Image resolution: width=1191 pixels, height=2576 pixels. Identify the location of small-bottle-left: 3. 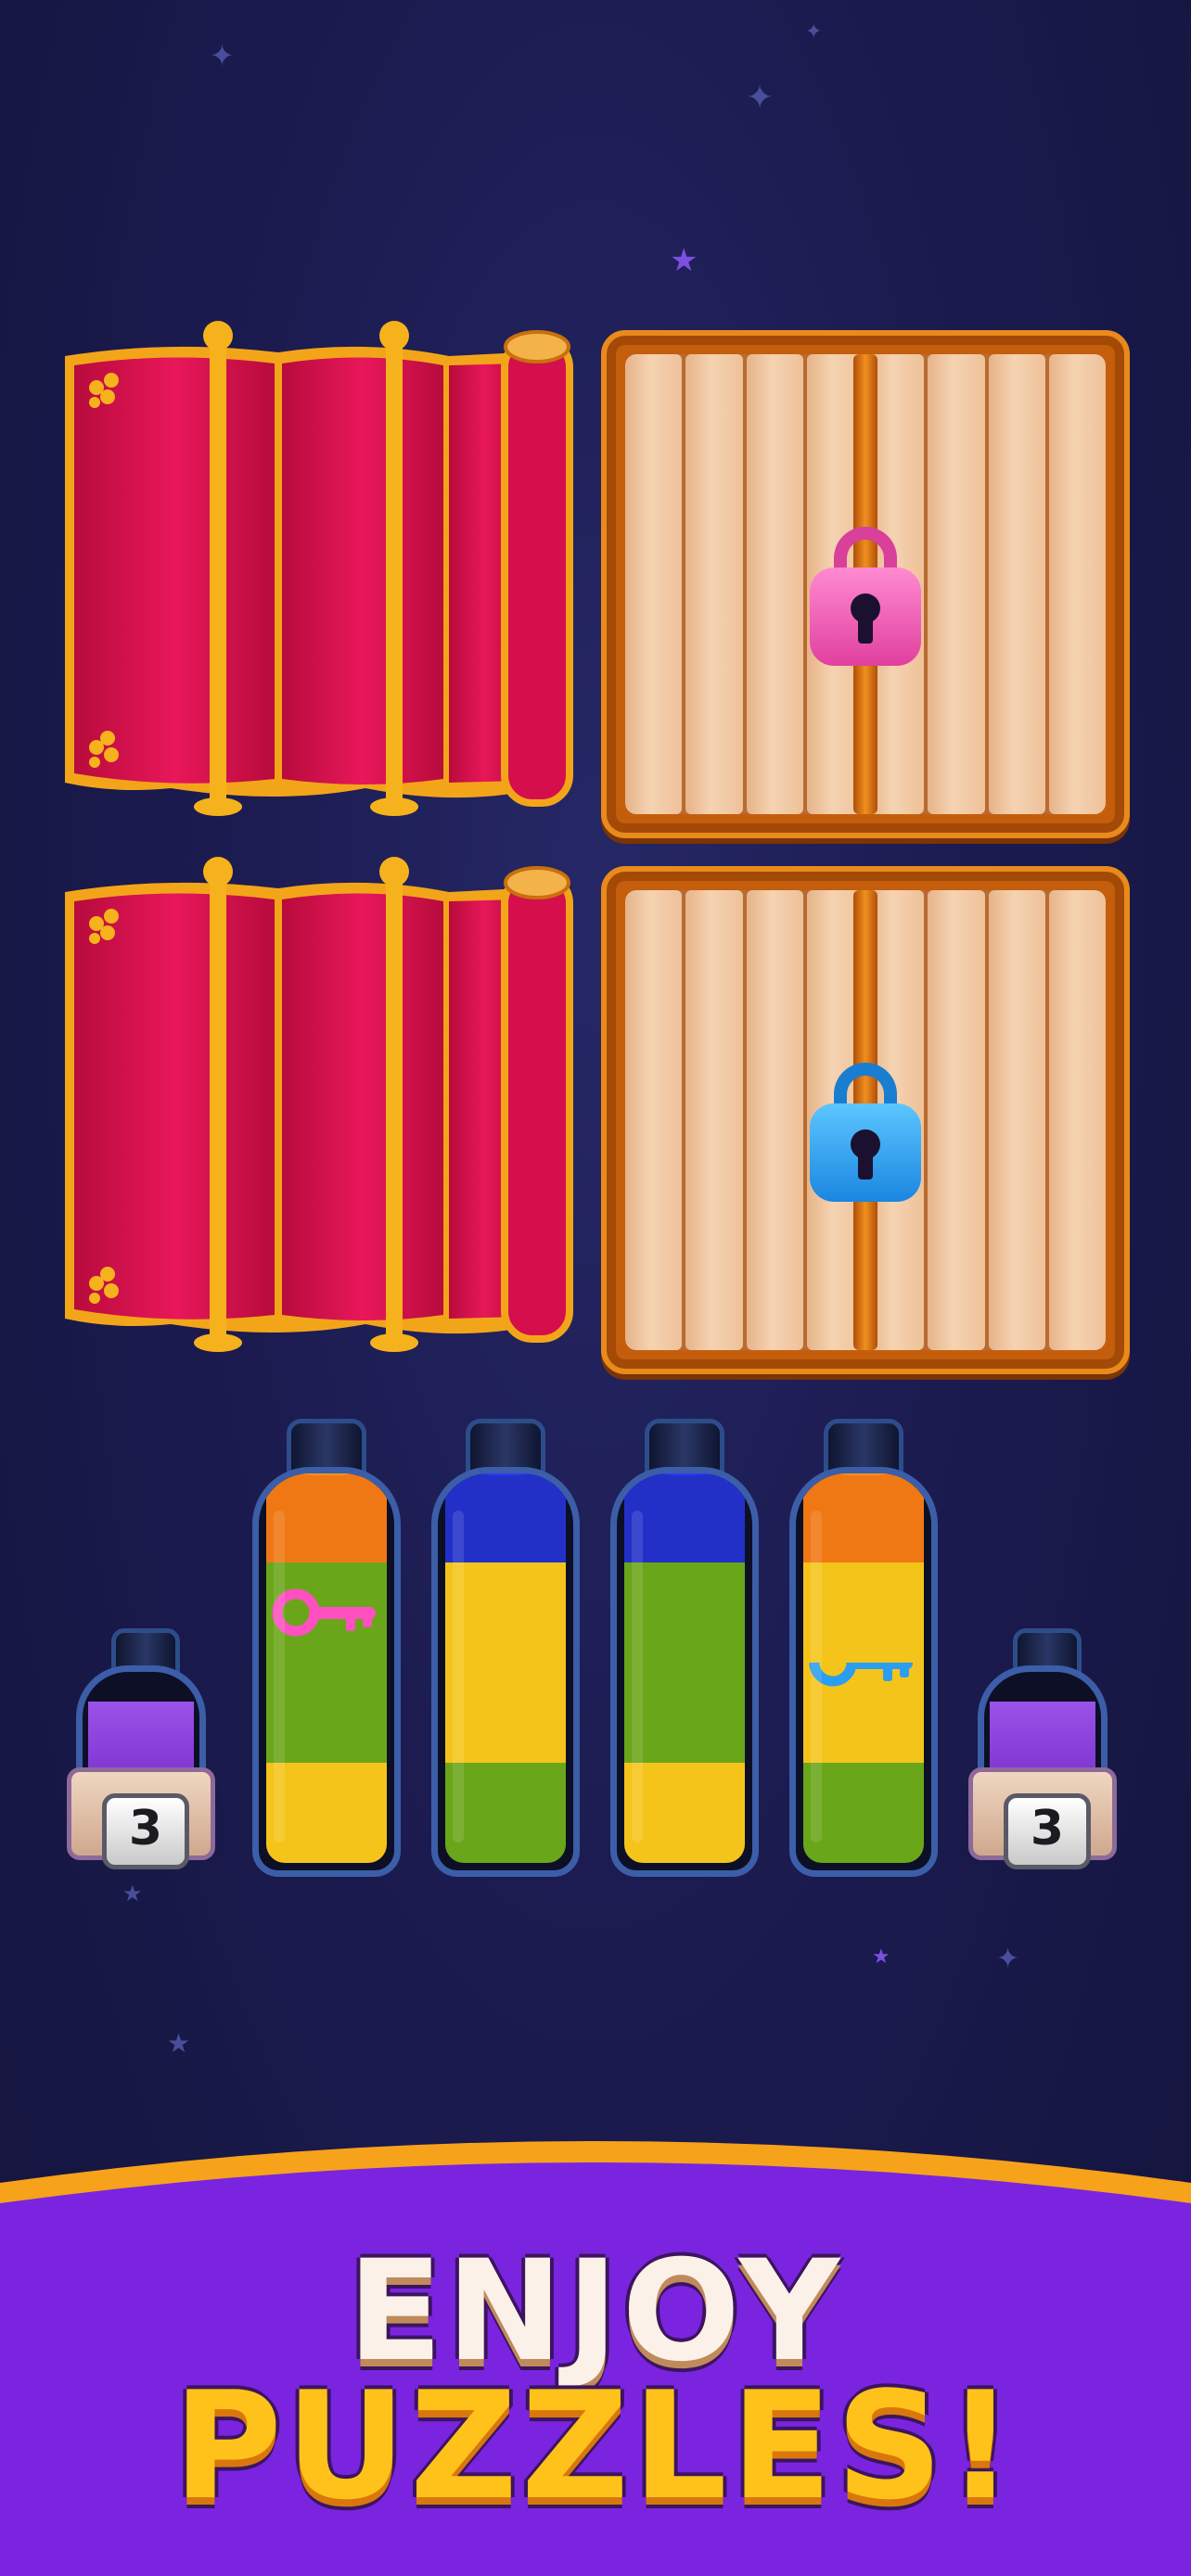
(141, 1748).